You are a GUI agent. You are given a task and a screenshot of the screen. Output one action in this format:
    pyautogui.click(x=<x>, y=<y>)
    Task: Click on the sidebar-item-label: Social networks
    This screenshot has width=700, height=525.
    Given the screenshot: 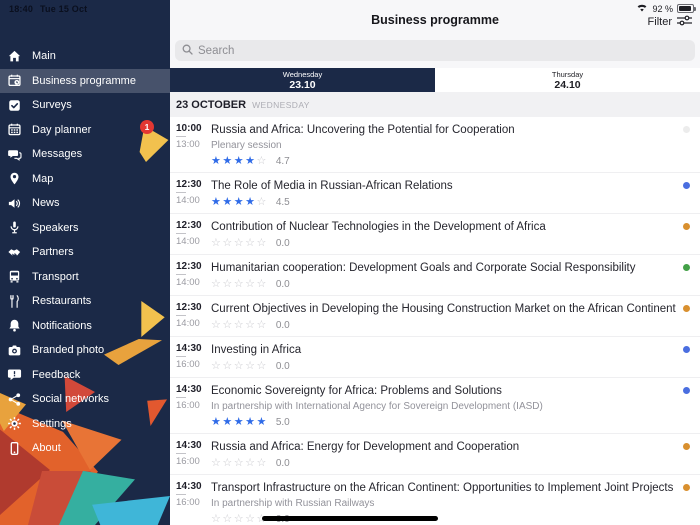 What is the action you would take?
    pyautogui.click(x=71, y=399)
    